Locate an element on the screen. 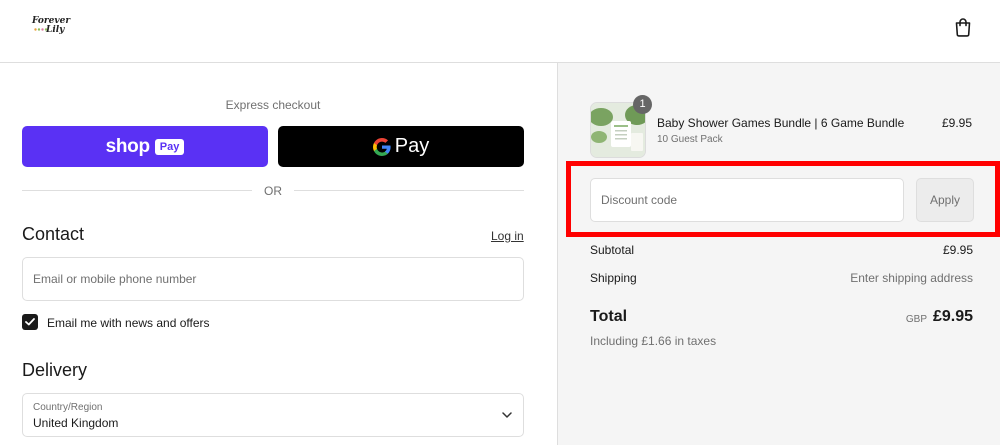 This screenshot has width=1000, height=445. express-checkout-label: Express checkout is located at coordinates (273, 105).